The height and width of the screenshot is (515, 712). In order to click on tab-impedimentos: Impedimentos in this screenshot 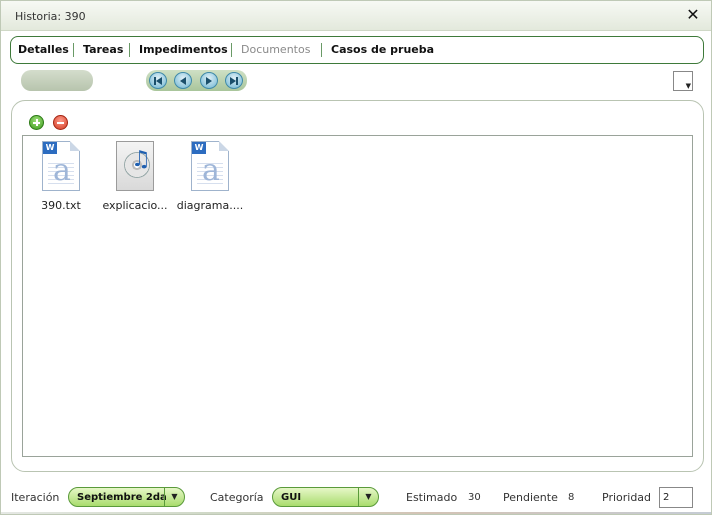, I will do `click(183, 49)`.